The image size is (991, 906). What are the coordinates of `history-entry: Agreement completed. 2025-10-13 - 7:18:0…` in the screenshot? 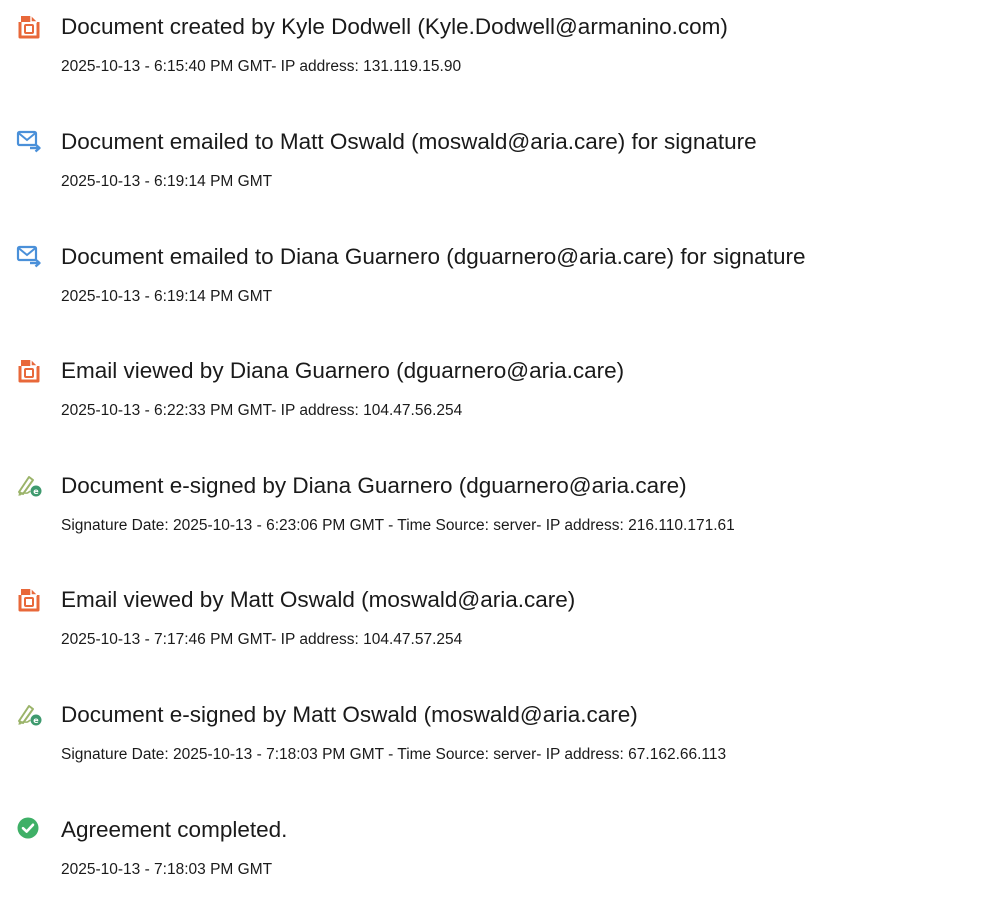 It's located at (495, 861).